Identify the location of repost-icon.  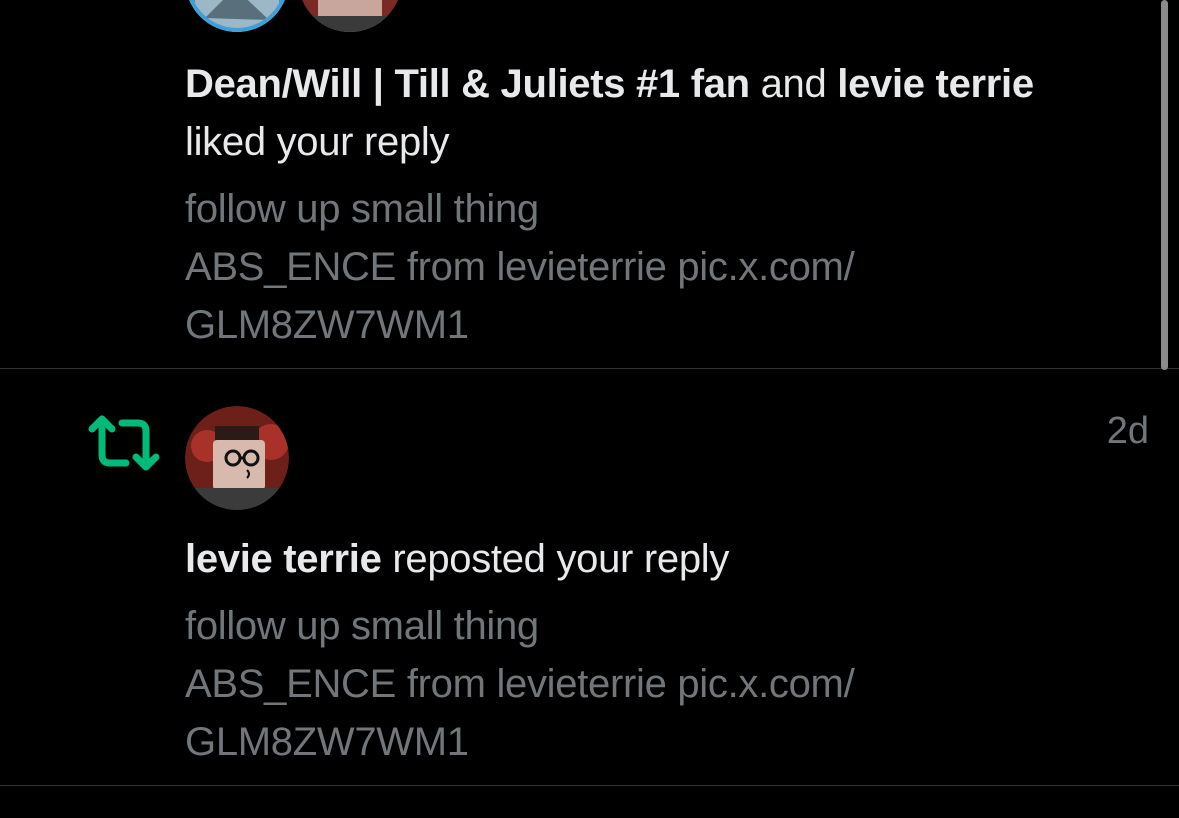
(124, 443).